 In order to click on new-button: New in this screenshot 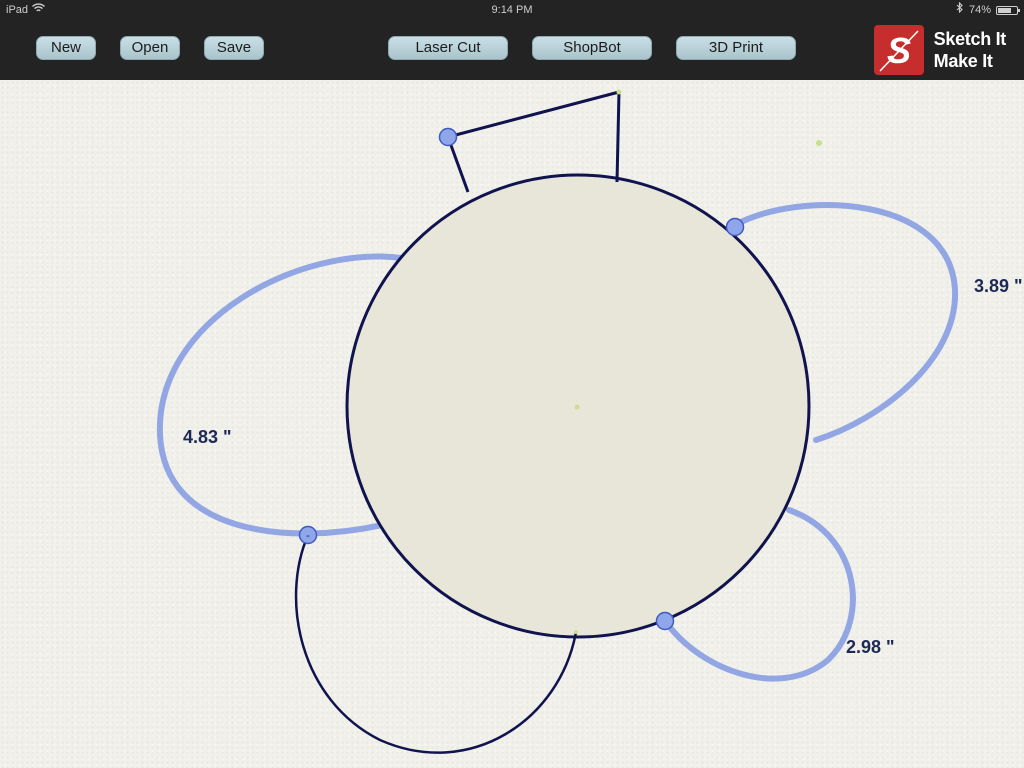, I will do `click(66, 48)`.